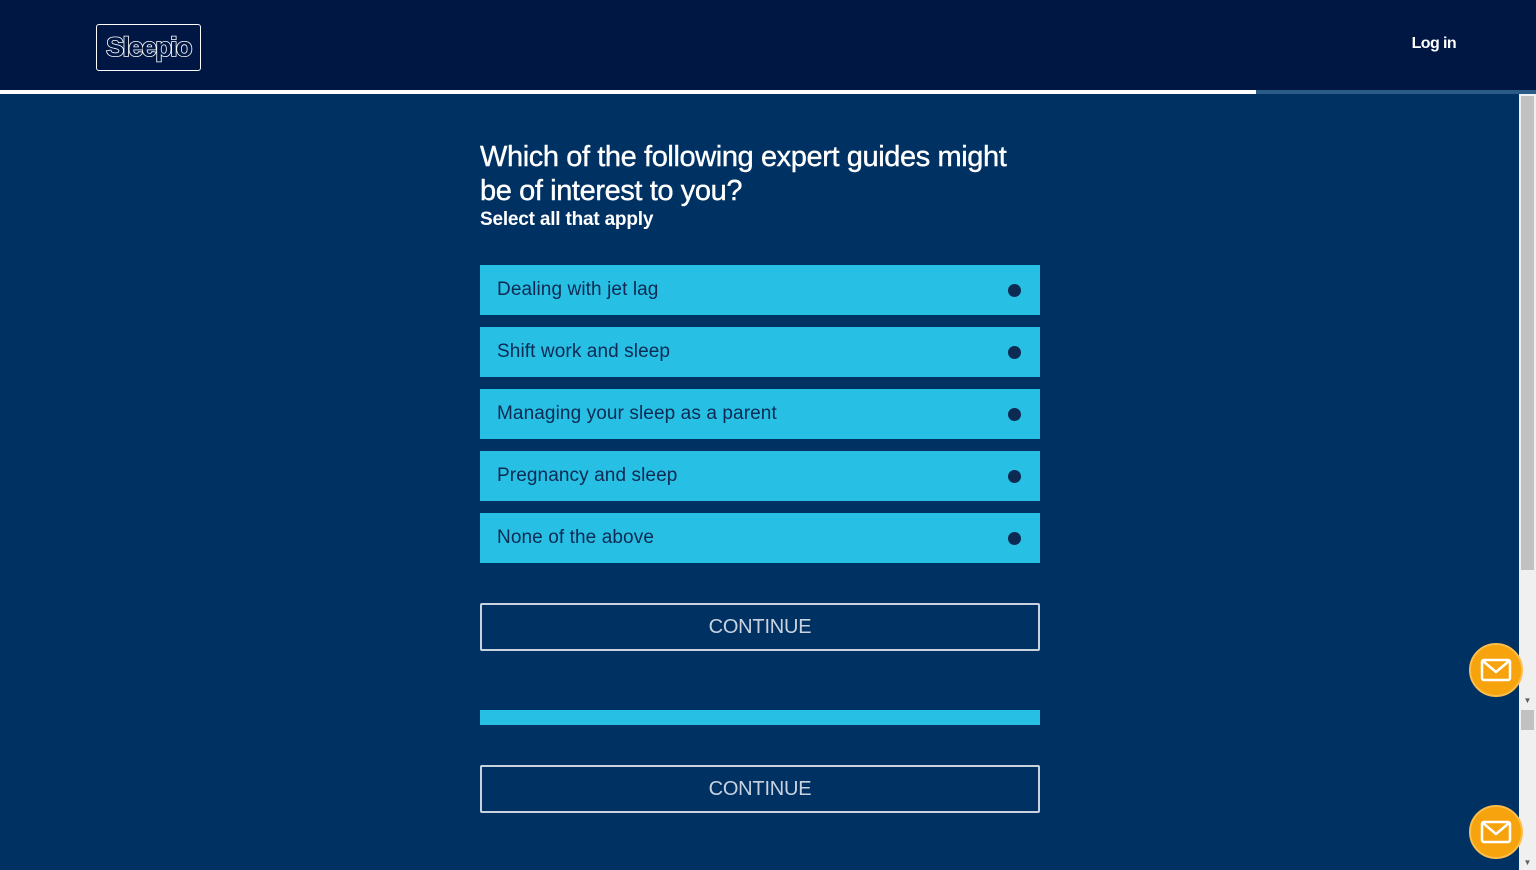 Image resolution: width=1536 pixels, height=870 pixels. Describe the element at coordinates (1527, 720) in the screenshot. I see `scrollbar-thumb-lower` at that location.